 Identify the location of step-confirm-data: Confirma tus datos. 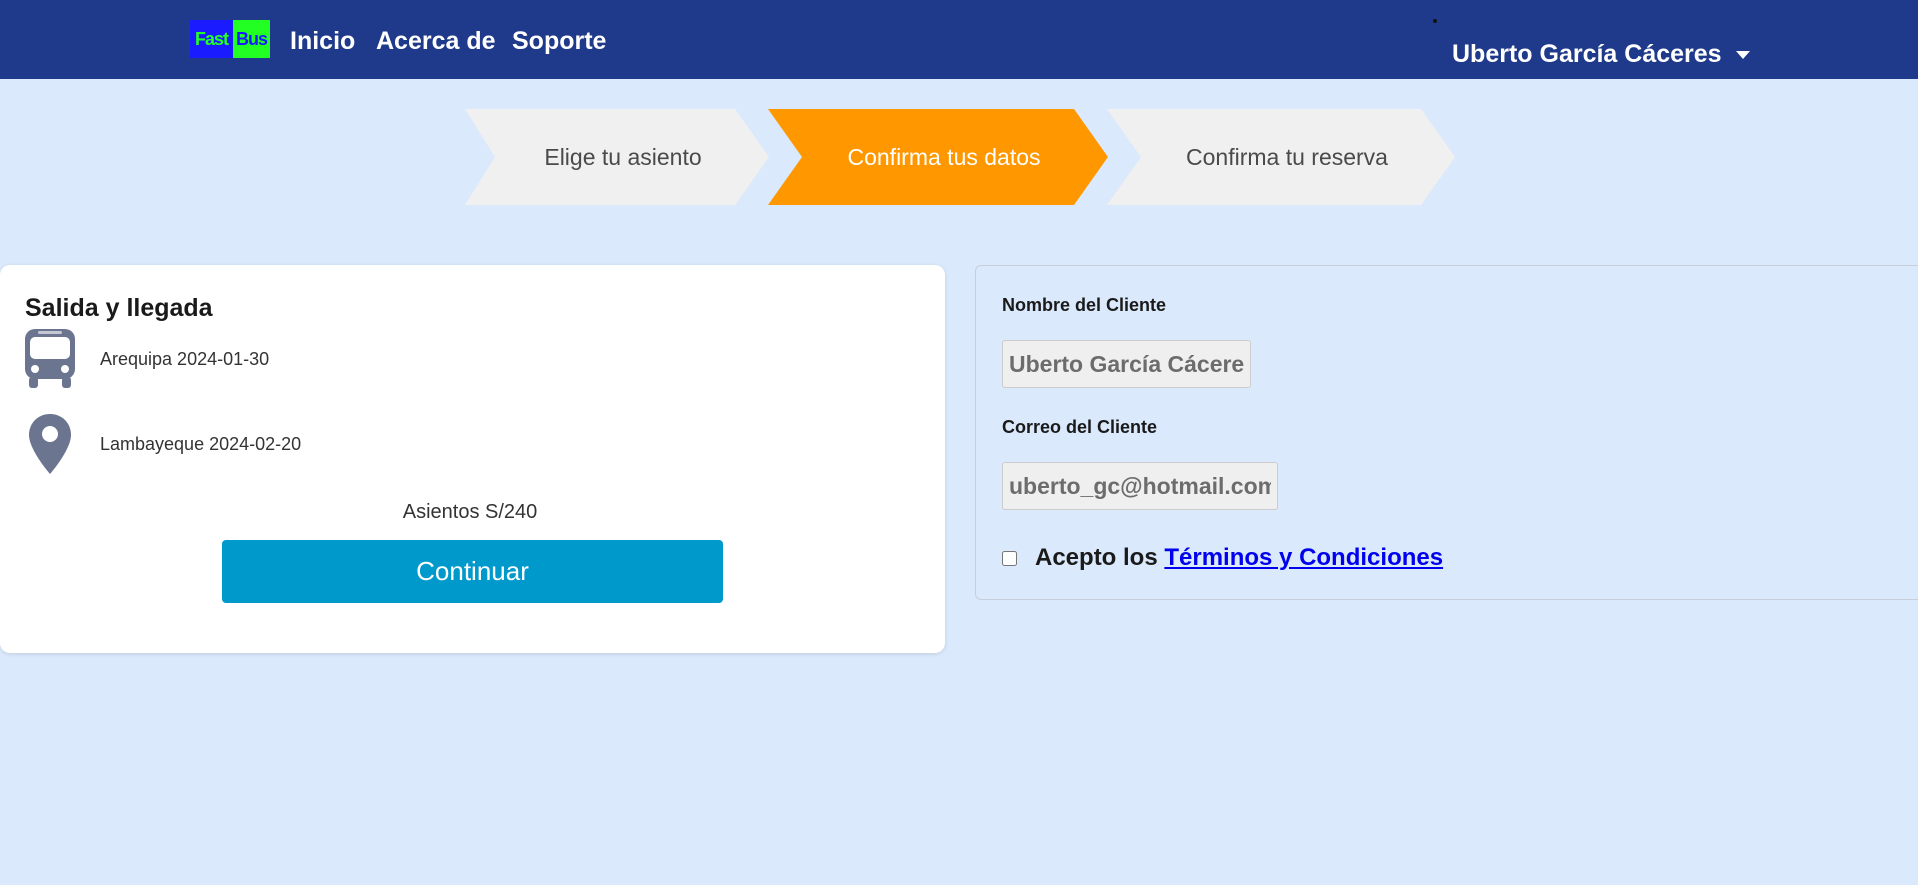
(938, 157).